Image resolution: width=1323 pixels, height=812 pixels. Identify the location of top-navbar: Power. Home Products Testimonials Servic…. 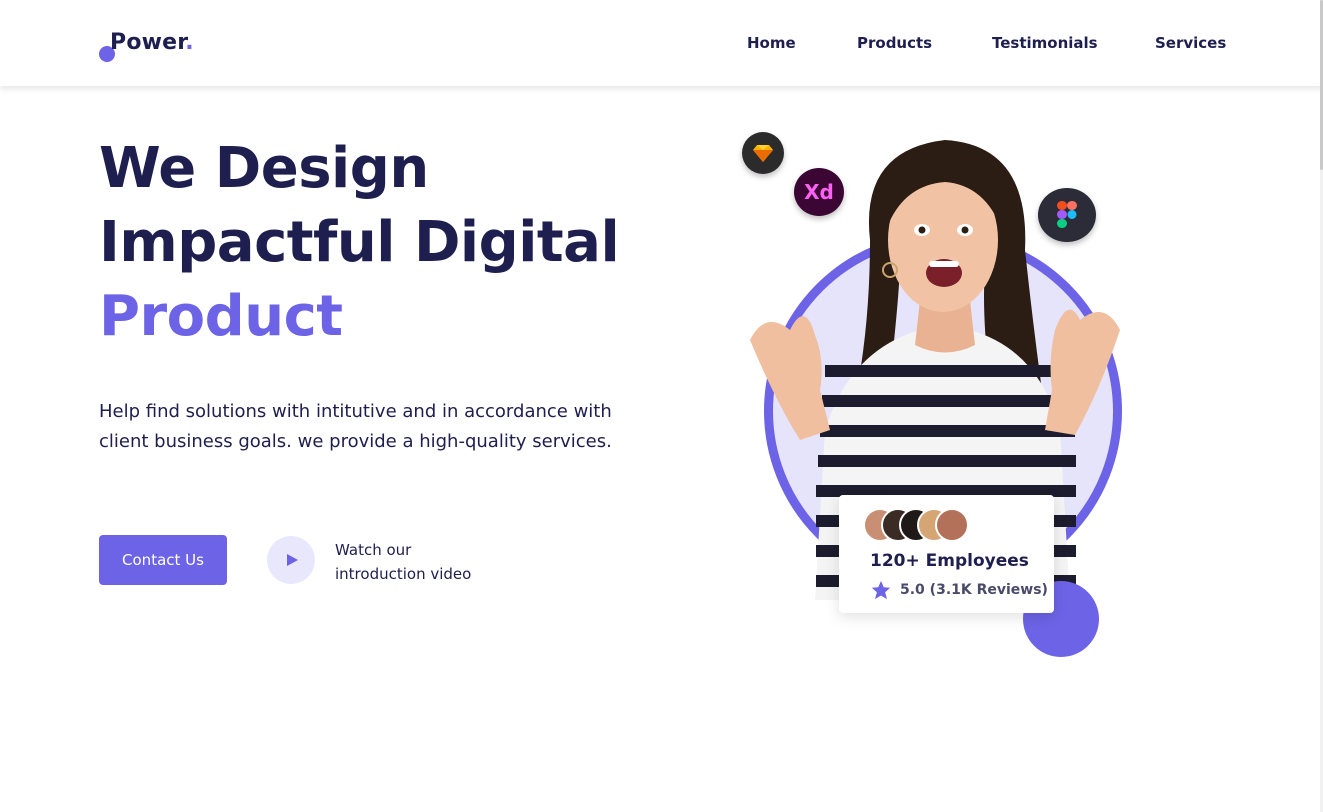
(661, 43).